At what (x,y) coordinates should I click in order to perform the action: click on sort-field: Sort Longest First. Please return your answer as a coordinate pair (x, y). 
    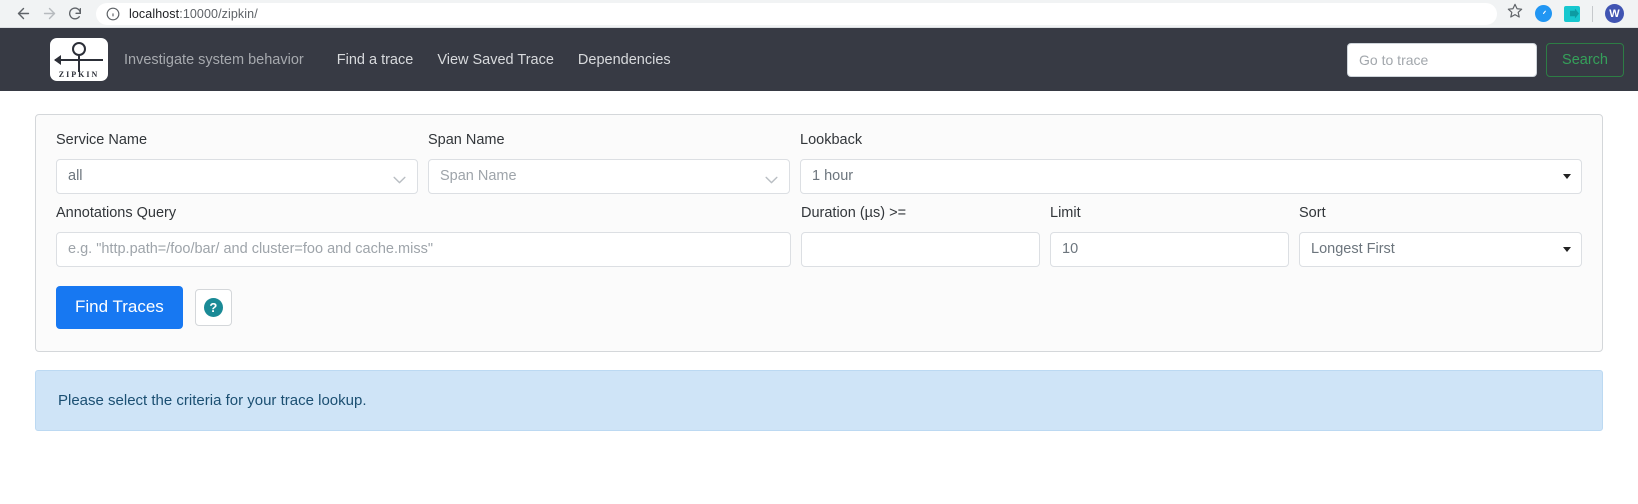
    Looking at the image, I should click on (1440, 235).